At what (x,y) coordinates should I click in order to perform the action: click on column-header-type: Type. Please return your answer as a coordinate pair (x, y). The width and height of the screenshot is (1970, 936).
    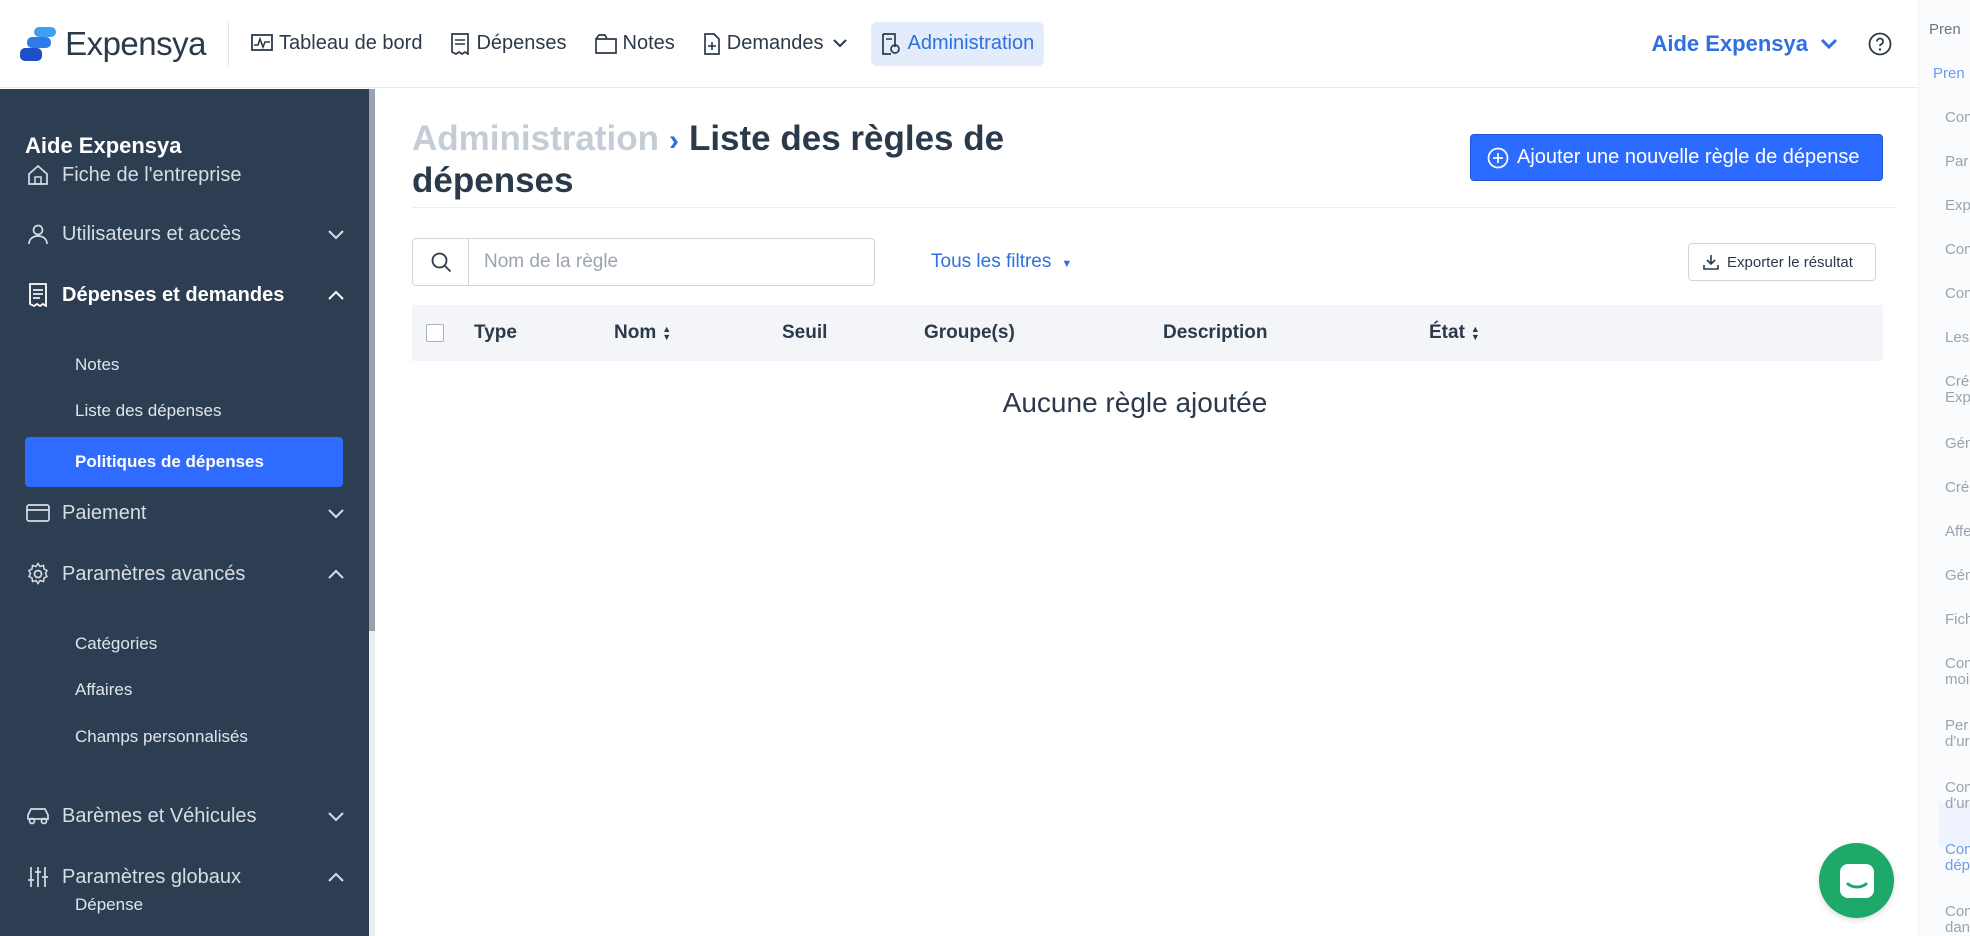
    Looking at the image, I should click on (495, 333).